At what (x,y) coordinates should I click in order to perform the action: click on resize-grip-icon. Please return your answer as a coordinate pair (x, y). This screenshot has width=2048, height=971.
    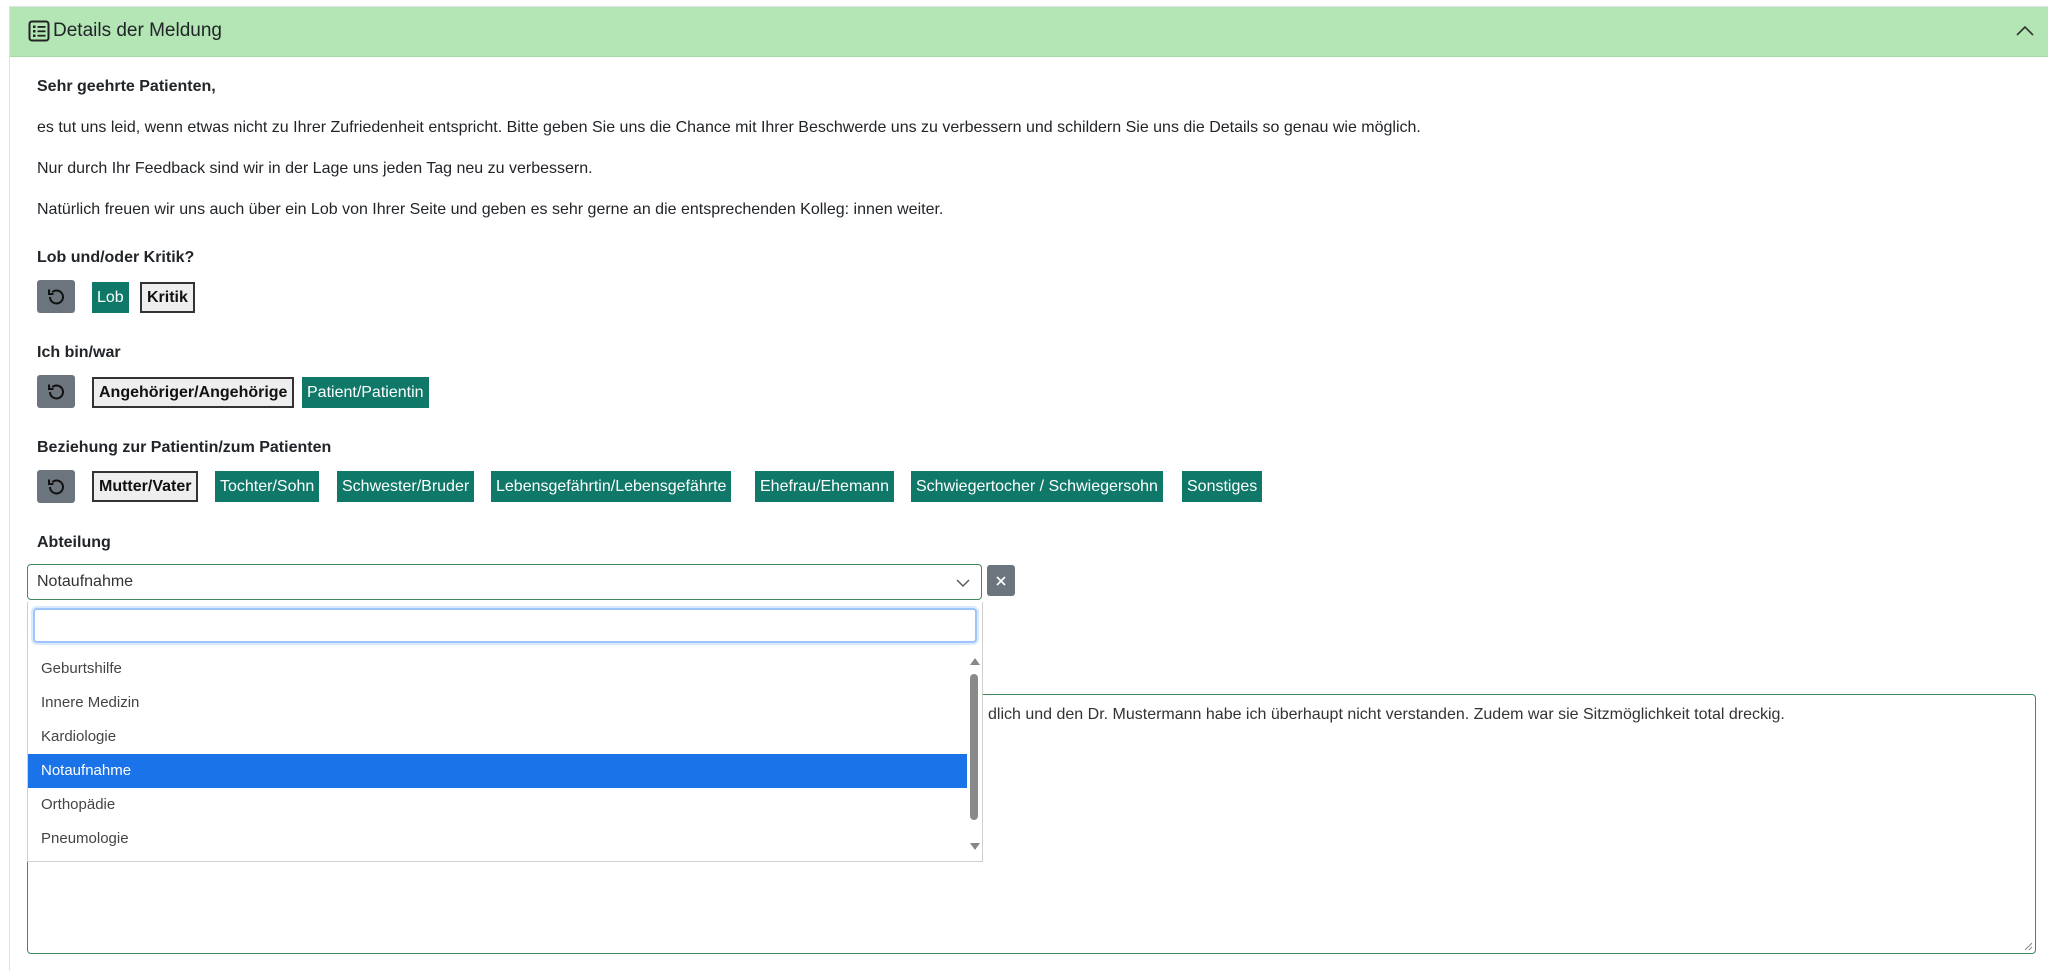
    Looking at the image, I should click on (2028, 946).